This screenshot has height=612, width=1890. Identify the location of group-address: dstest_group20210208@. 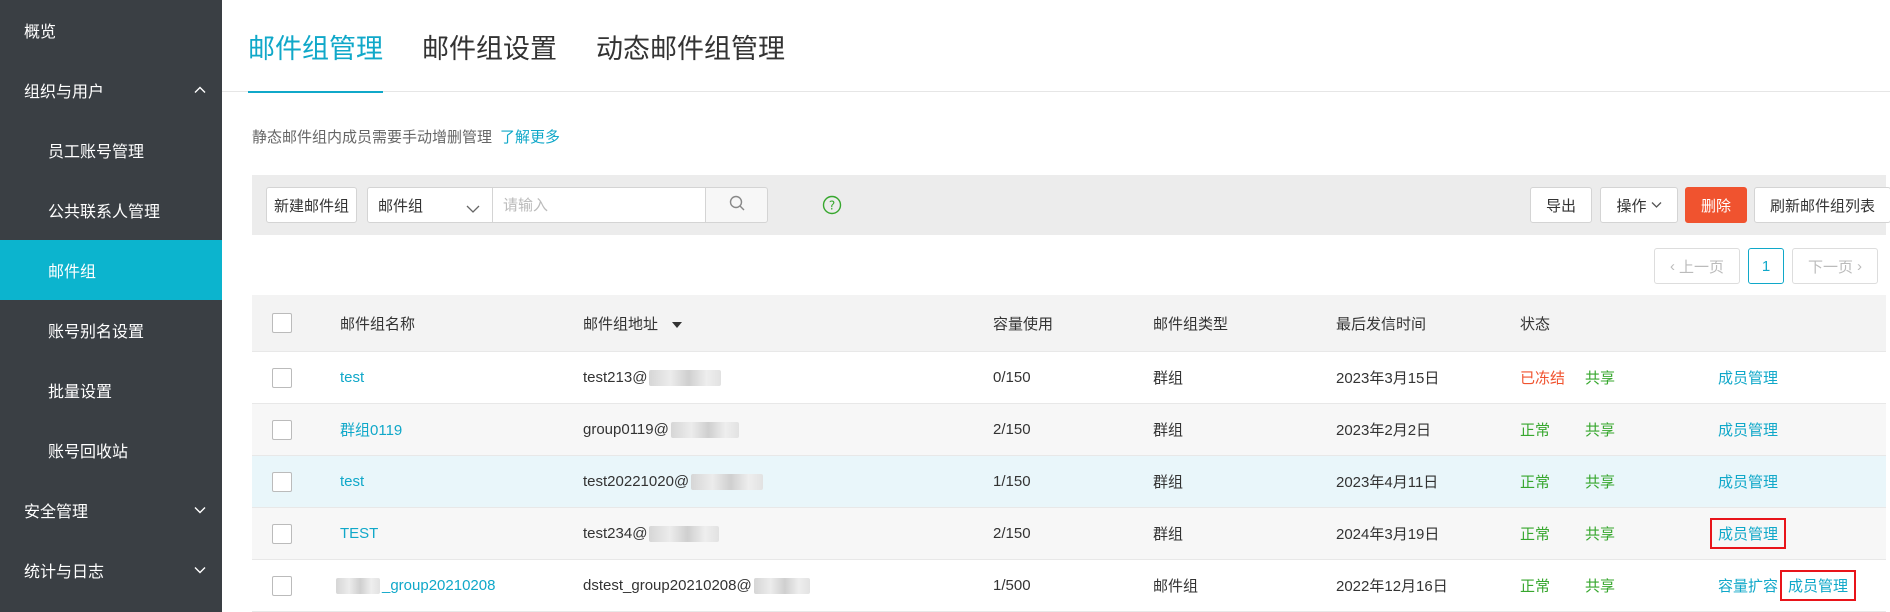
(696, 585).